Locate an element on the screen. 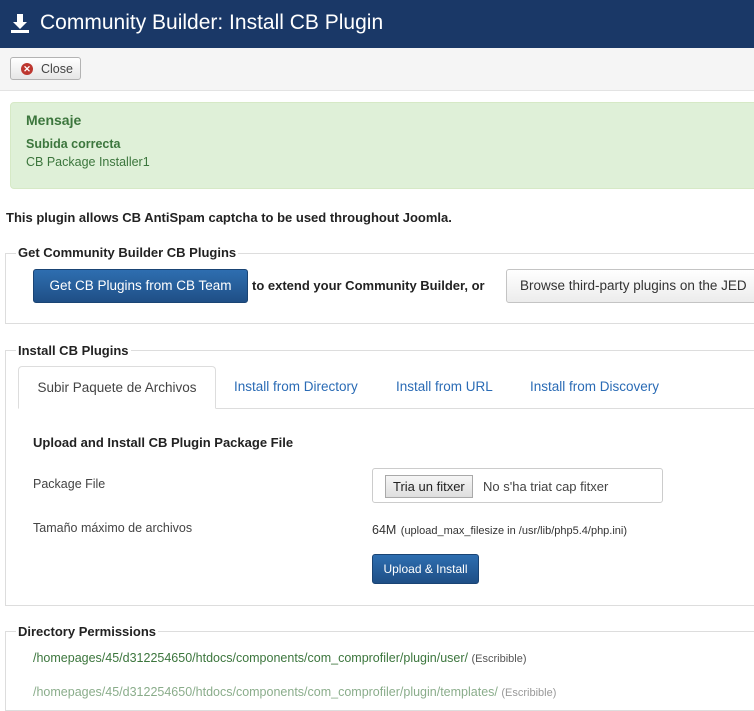 This screenshot has width=754, height=711. get-cb-plugins-button: Get CB Plugins from CB Team is located at coordinates (140, 286).